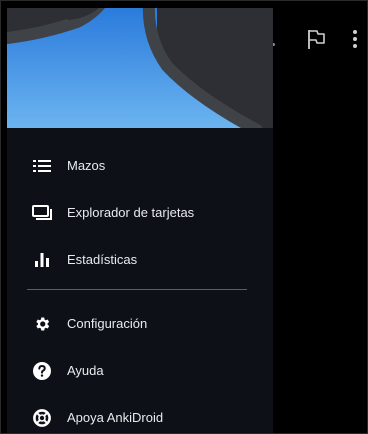 This screenshot has width=368, height=434. What do you see at coordinates (115, 417) in the screenshot?
I see `drawer-item-label: Apoya AnkiDroid` at bounding box center [115, 417].